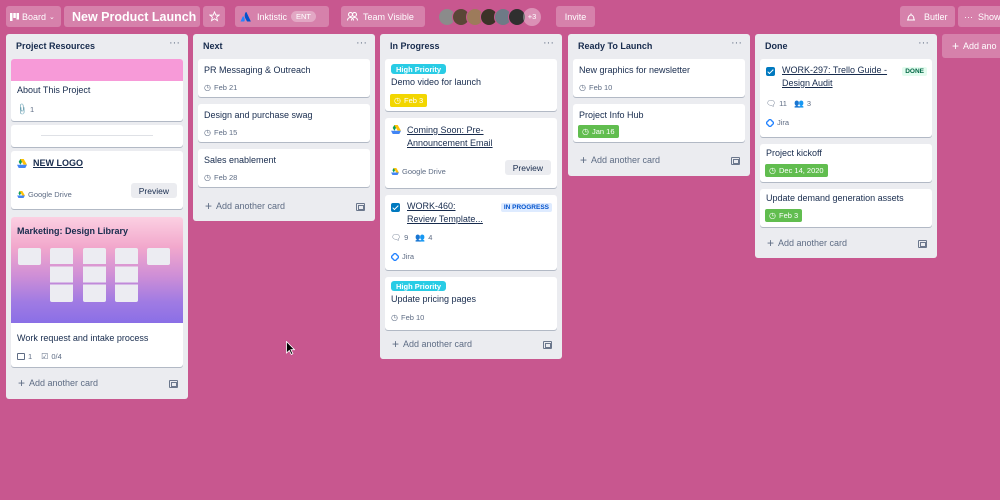  Describe the element at coordinates (489, 16) in the screenshot. I see `member-avatars: +3` at that location.